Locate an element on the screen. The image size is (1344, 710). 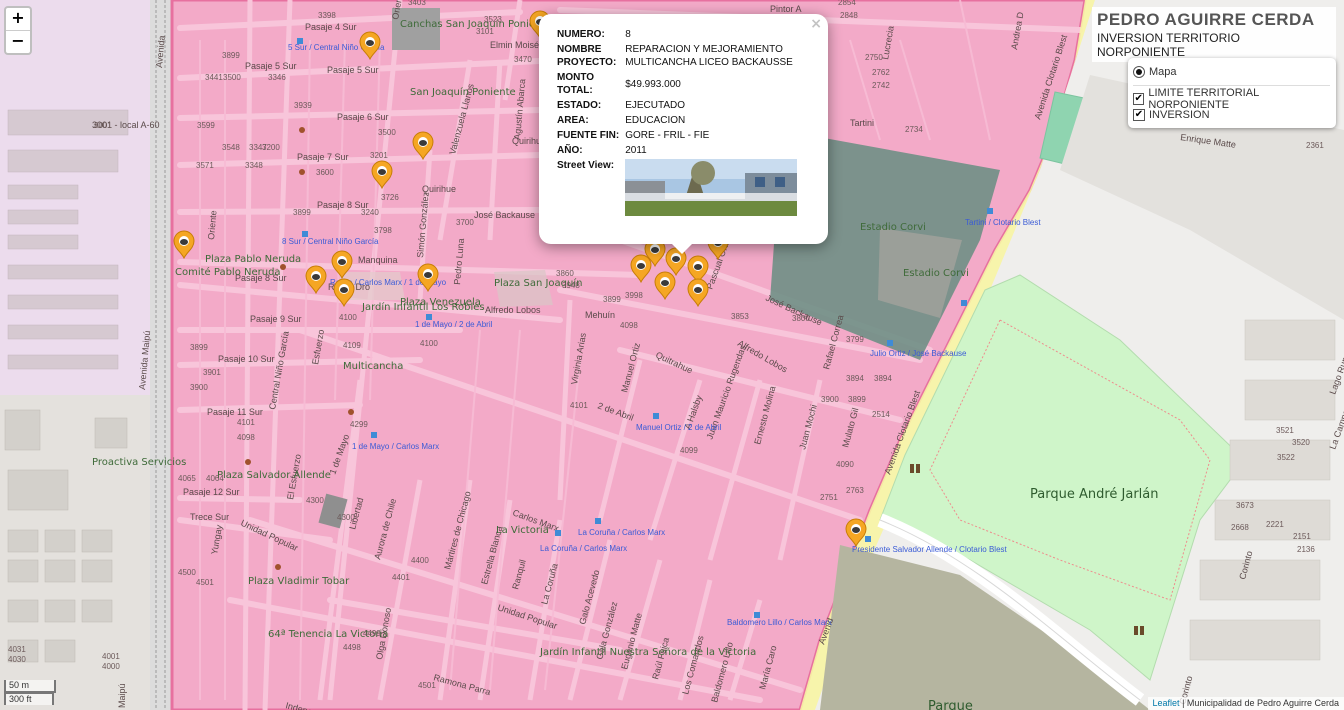
bus-stop-manuel-ortiz: Manuel Ortiz / 2 de Abril is located at coordinates (679, 427).